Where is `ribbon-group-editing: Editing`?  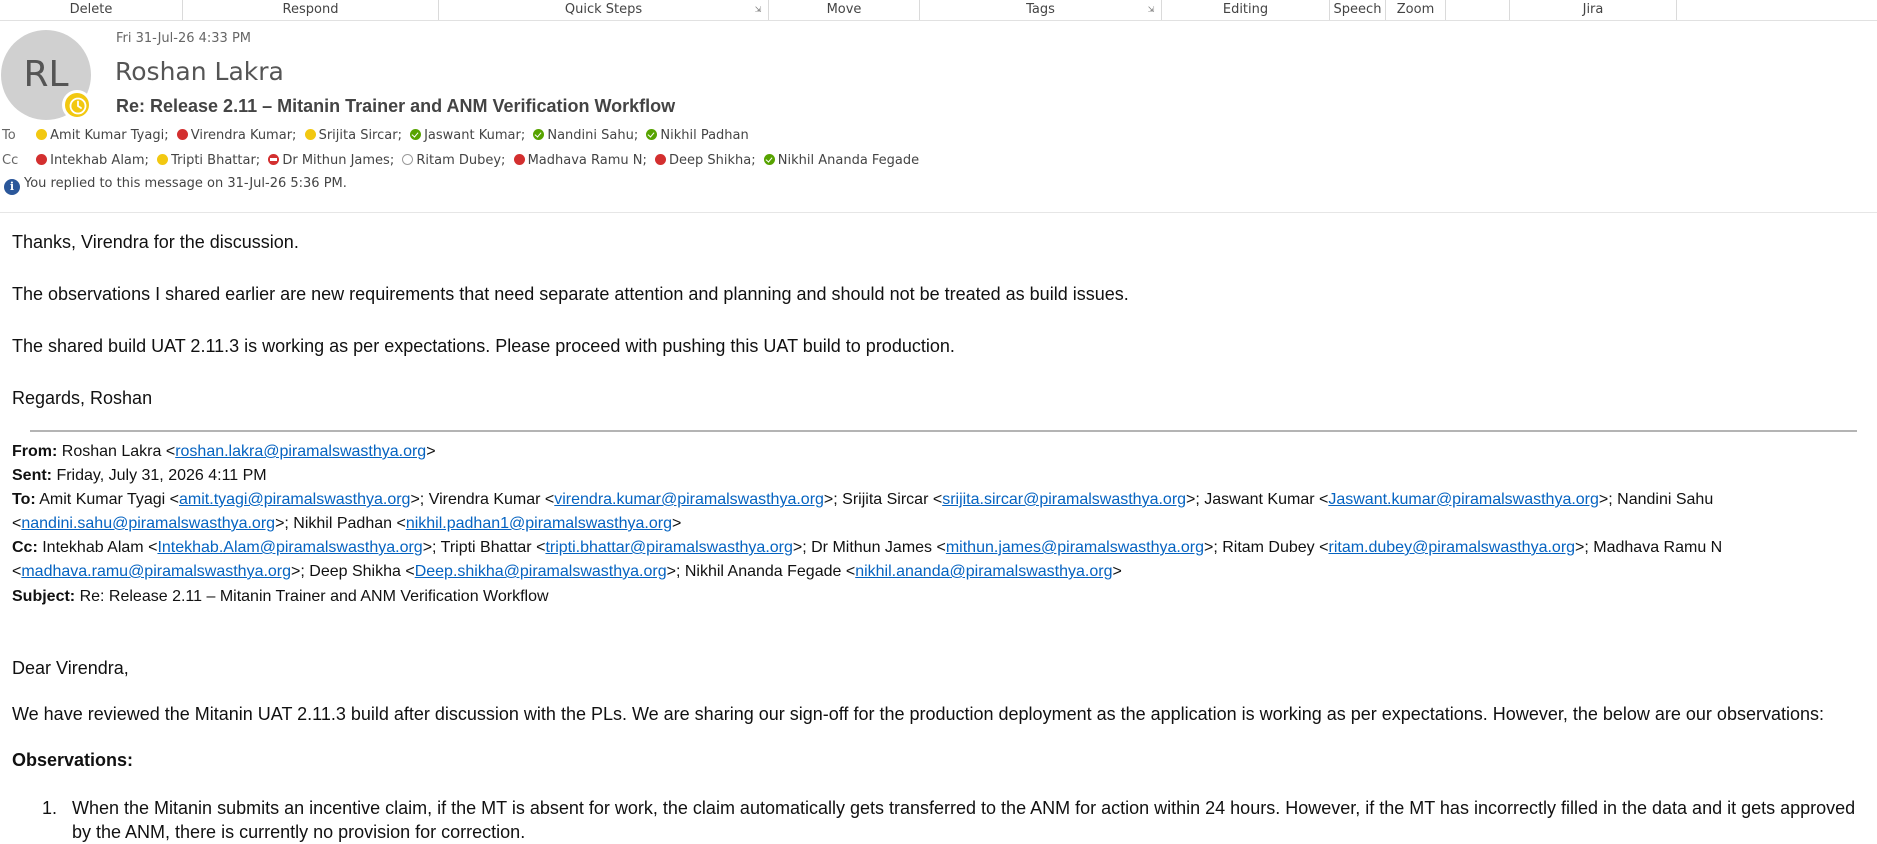
ribbon-group-editing: Editing is located at coordinates (1246, 10).